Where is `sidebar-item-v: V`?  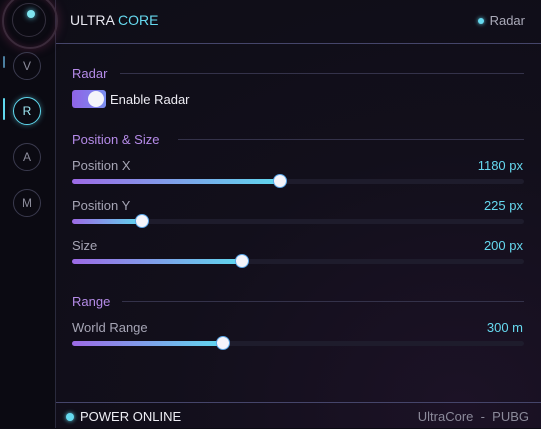 sidebar-item-v: V is located at coordinates (27, 66).